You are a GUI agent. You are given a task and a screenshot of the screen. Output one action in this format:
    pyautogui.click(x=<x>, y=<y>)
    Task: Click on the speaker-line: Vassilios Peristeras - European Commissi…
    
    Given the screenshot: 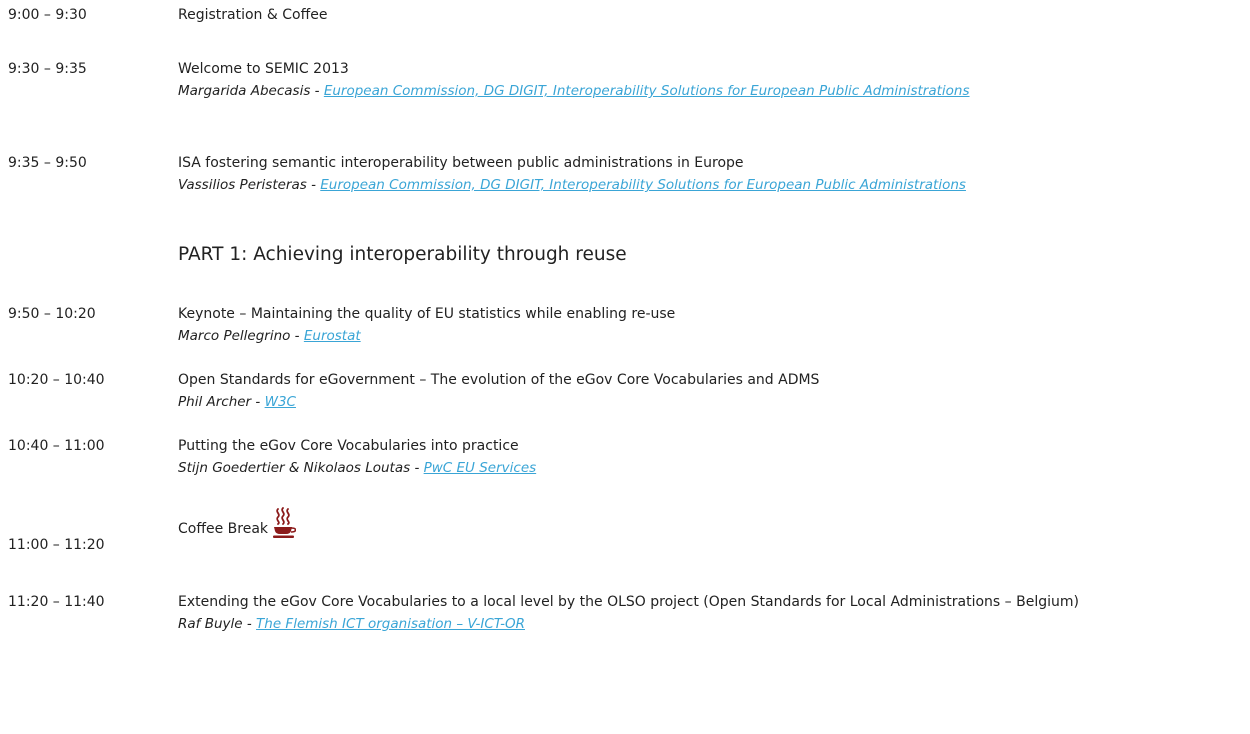 What is the action you would take?
    pyautogui.click(x=710, y=185)
    